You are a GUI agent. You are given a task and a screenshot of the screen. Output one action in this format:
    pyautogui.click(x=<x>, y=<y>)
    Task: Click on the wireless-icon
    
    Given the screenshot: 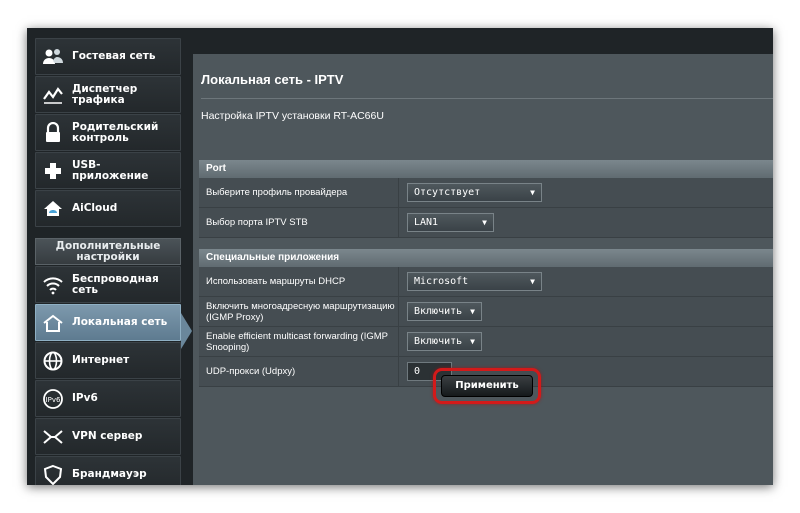 What is the action you would take?
    pyautogui.click(x=53, y=285)
    